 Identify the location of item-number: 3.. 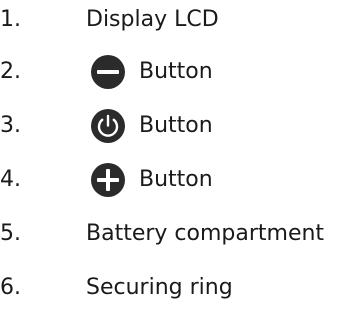
(10, 125).